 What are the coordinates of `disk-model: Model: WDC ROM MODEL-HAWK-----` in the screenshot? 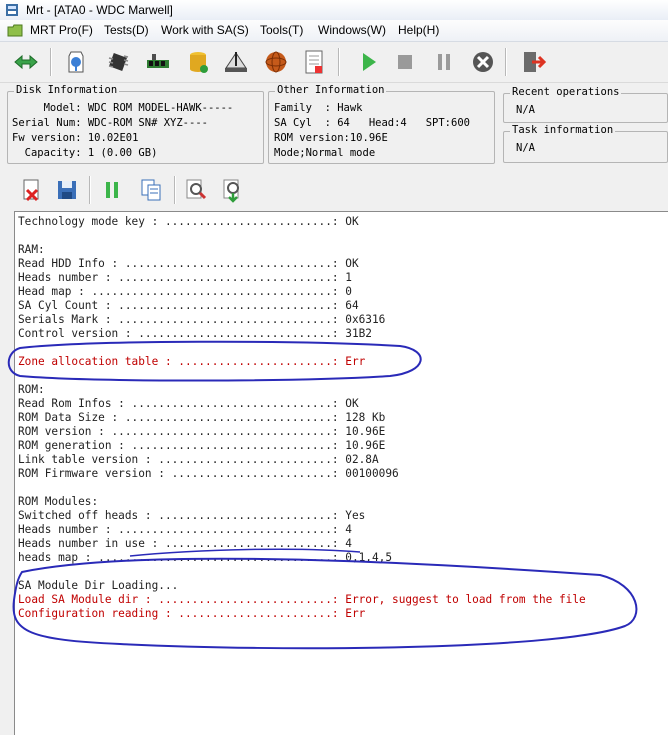 It's located at (123, 108).